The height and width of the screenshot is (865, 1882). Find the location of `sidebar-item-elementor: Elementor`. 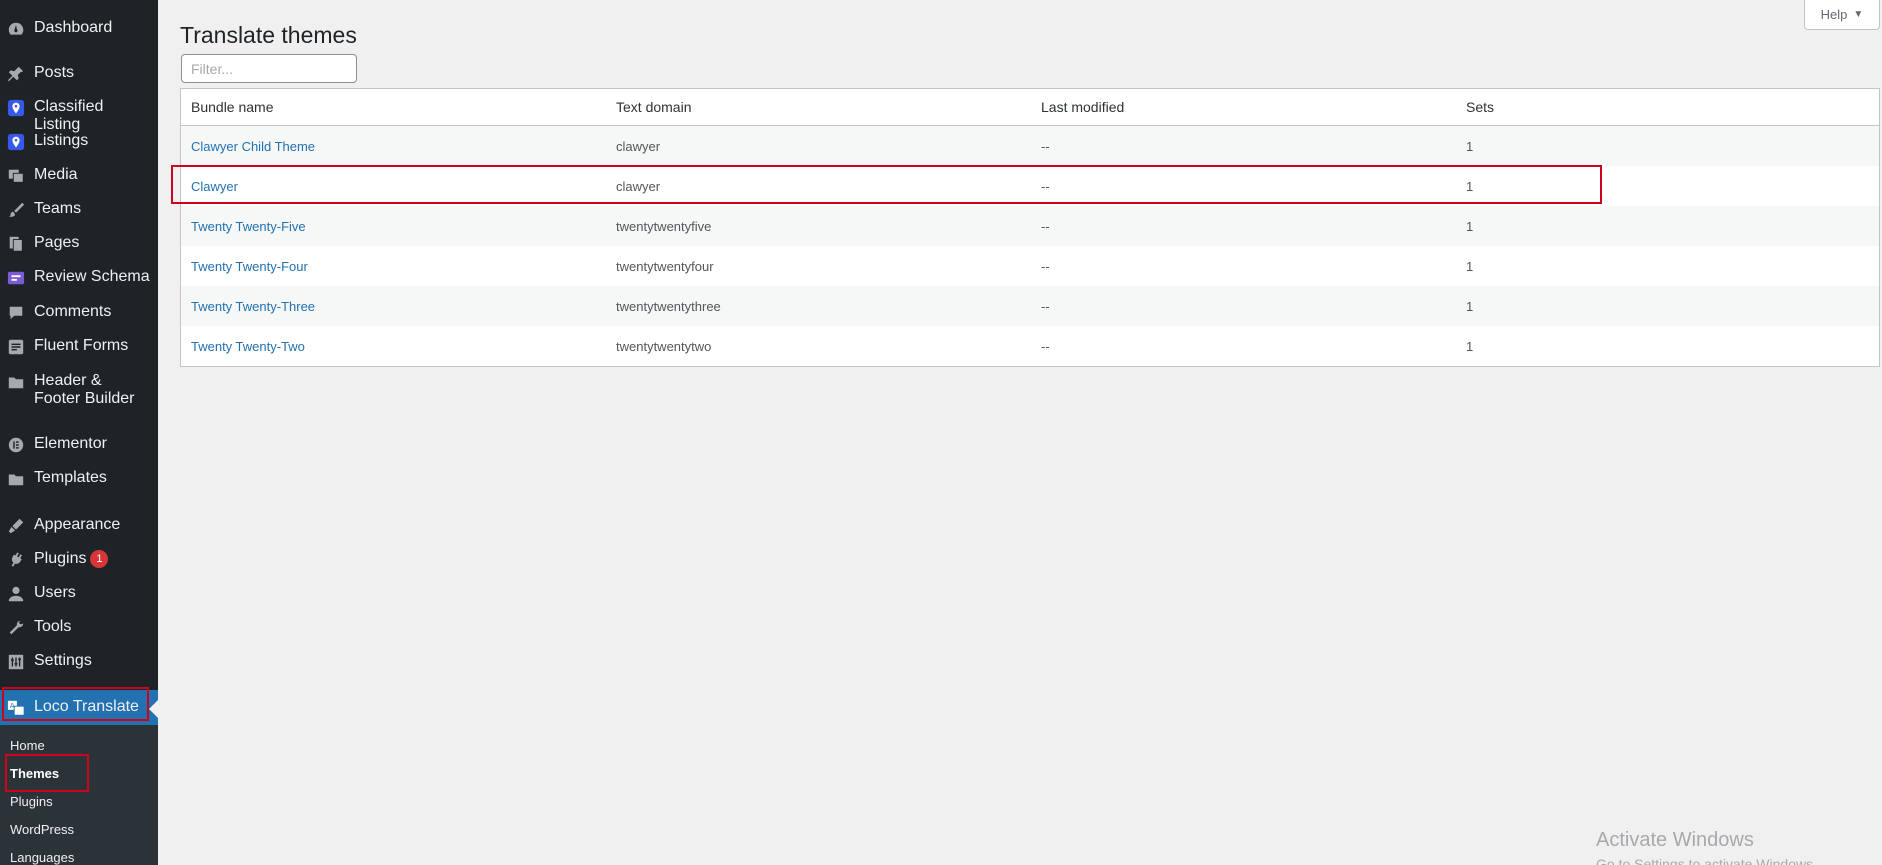

sidebar-item-elementor: Elementor is located at coordinates (79, 446).